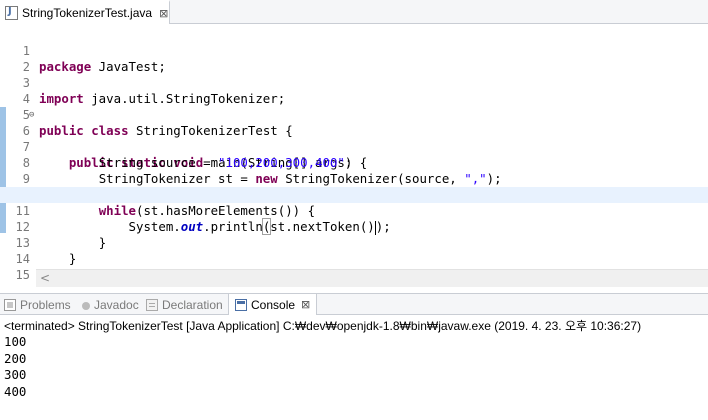 The image size is (708, 420). Describe the element at coordinates (15, 374) in the screenshot. I see `console-output-line: 300` at that location.